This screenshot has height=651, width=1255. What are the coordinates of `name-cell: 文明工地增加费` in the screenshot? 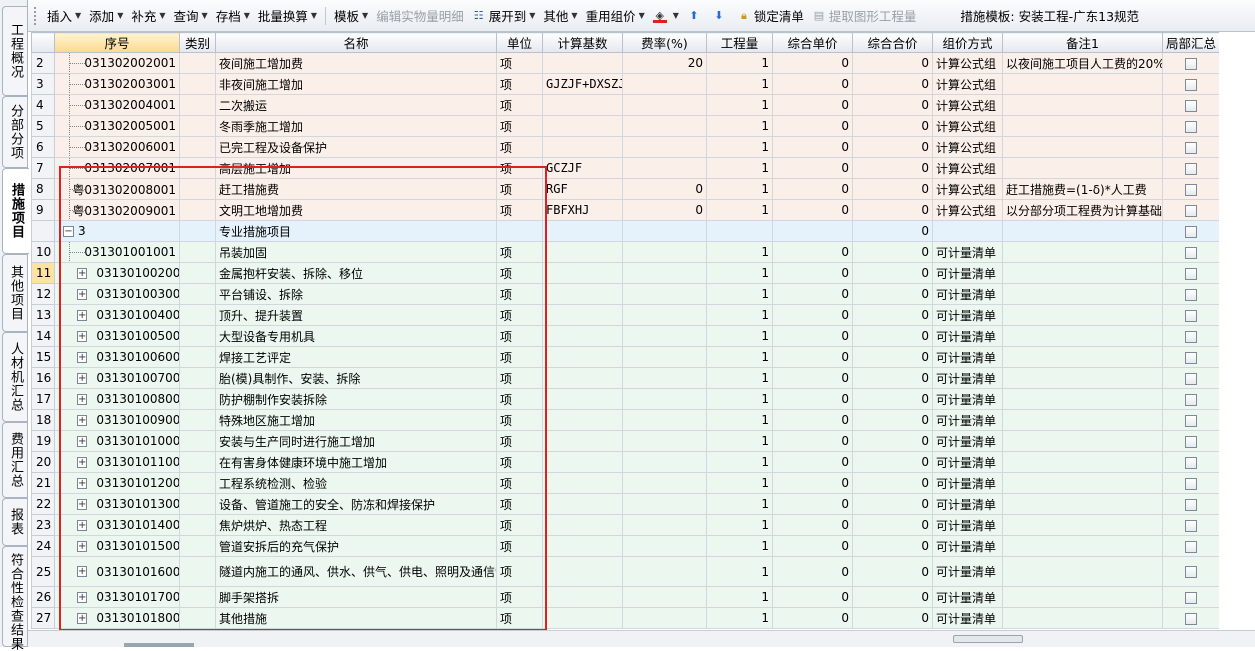 It's located at (356, 210).